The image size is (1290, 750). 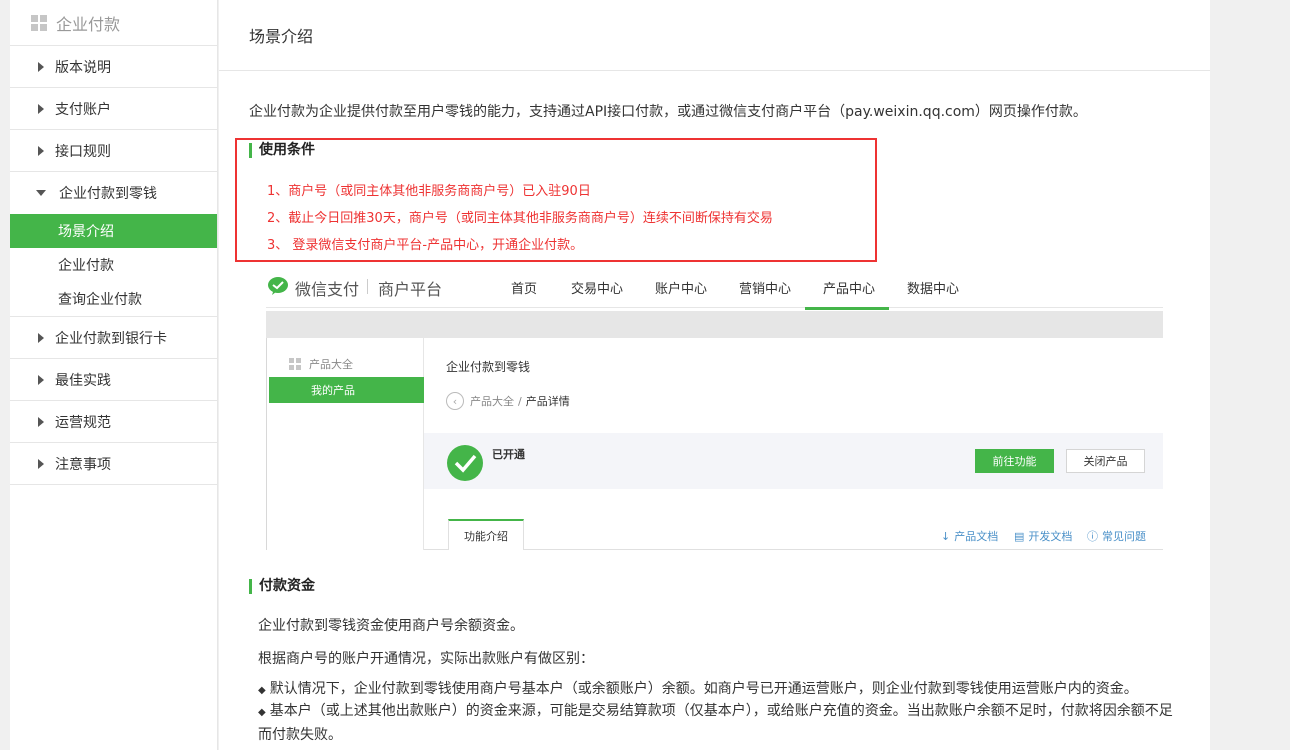 I want to click on document-icon: ▤, so click(x=1019, y=536).